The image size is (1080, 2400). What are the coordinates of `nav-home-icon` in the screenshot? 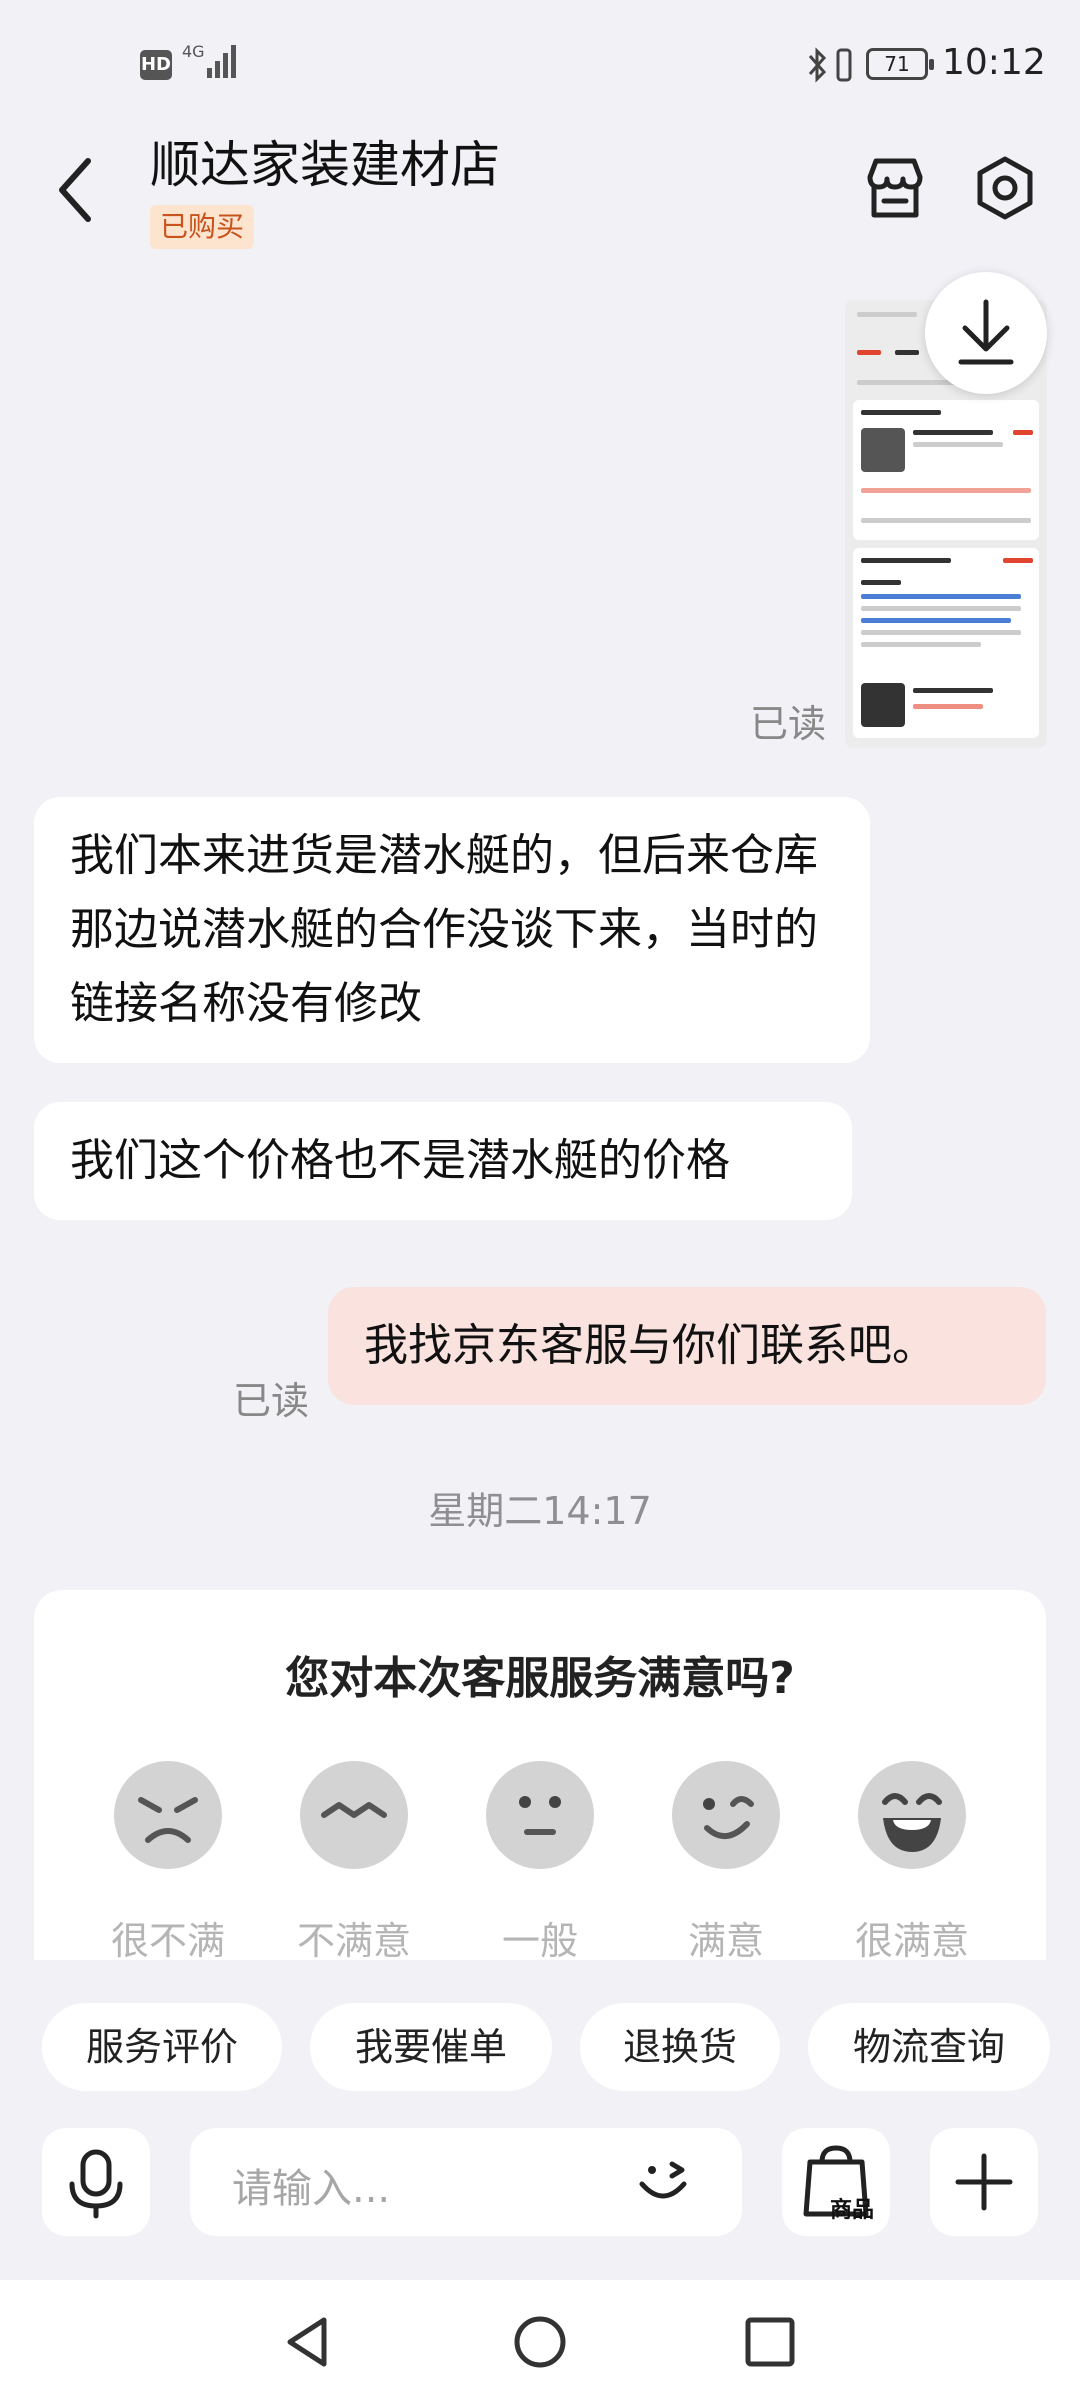 It's located at (540, 2342).